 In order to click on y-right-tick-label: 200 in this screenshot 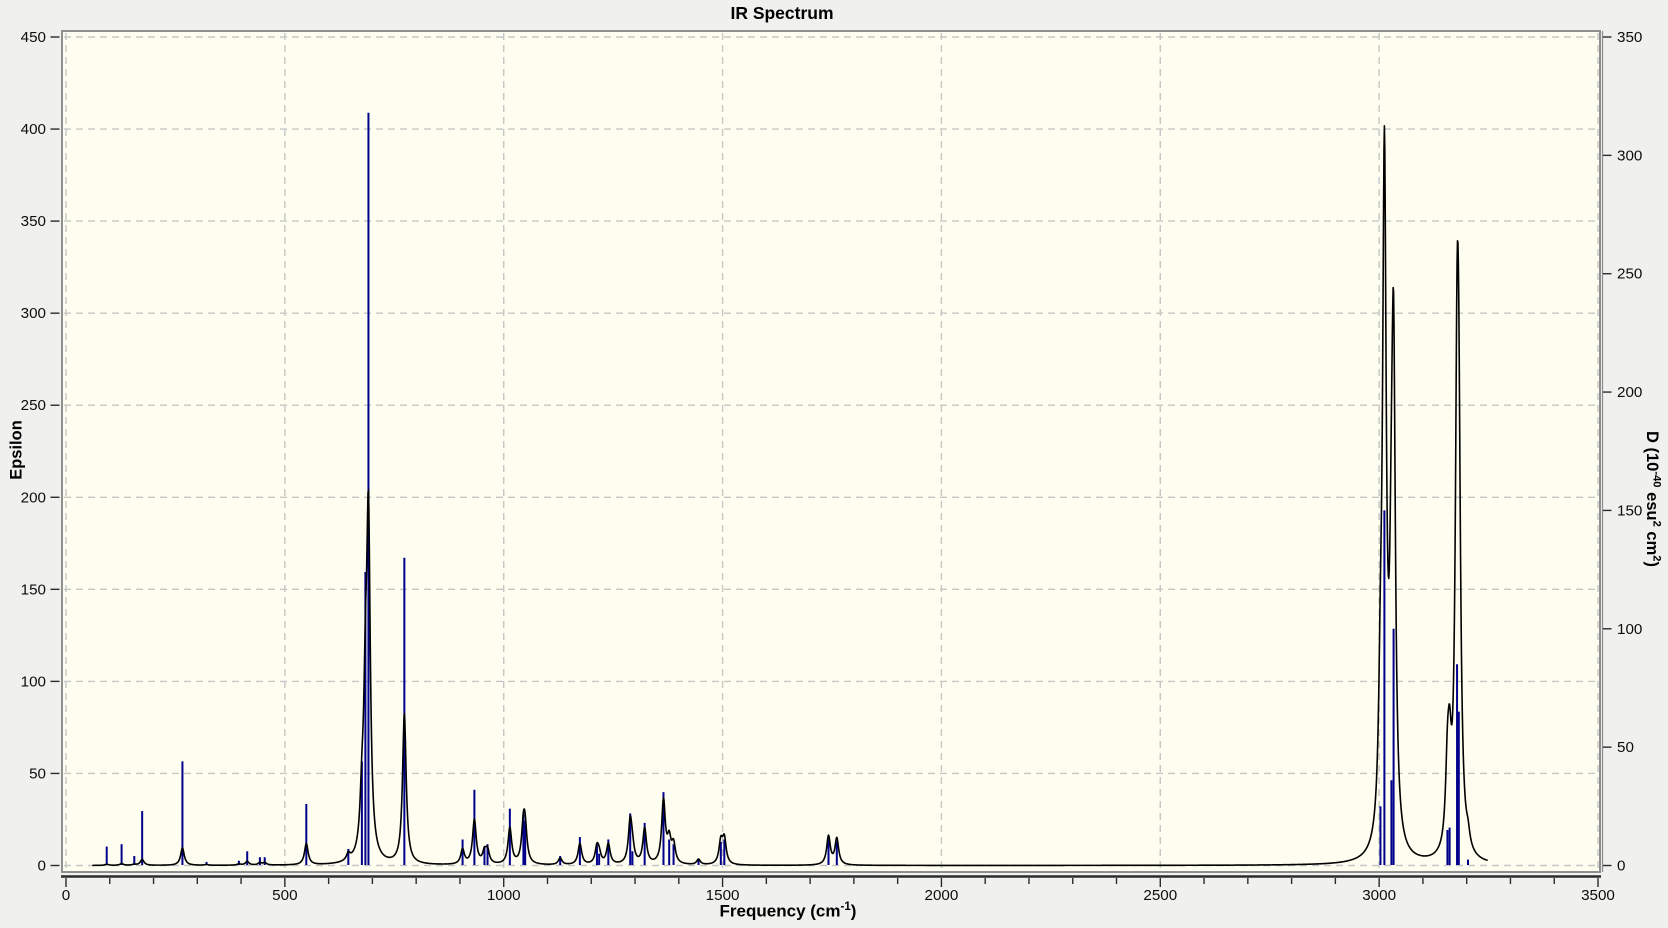, I will do `click(1629, 392)`.